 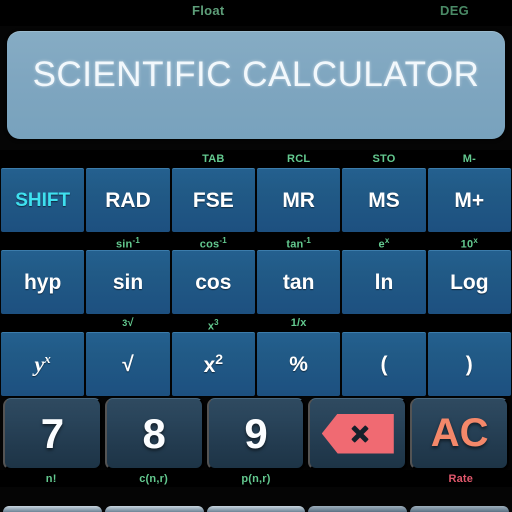 I want to click on close-paren-button: ), so click(x=469, y=364).